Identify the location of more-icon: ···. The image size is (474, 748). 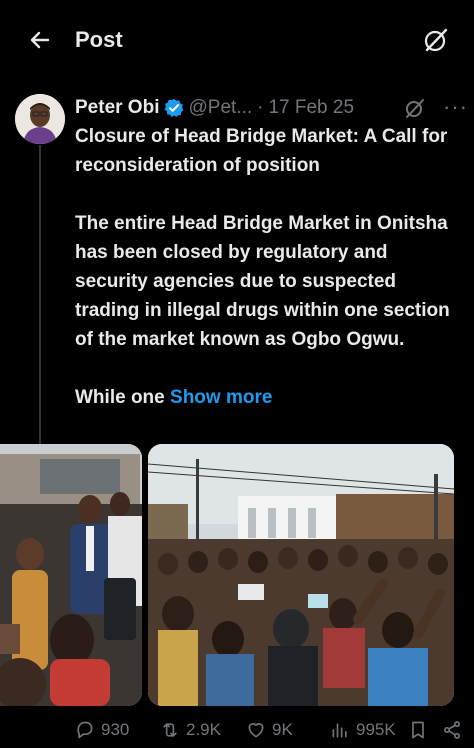
(455, 107).